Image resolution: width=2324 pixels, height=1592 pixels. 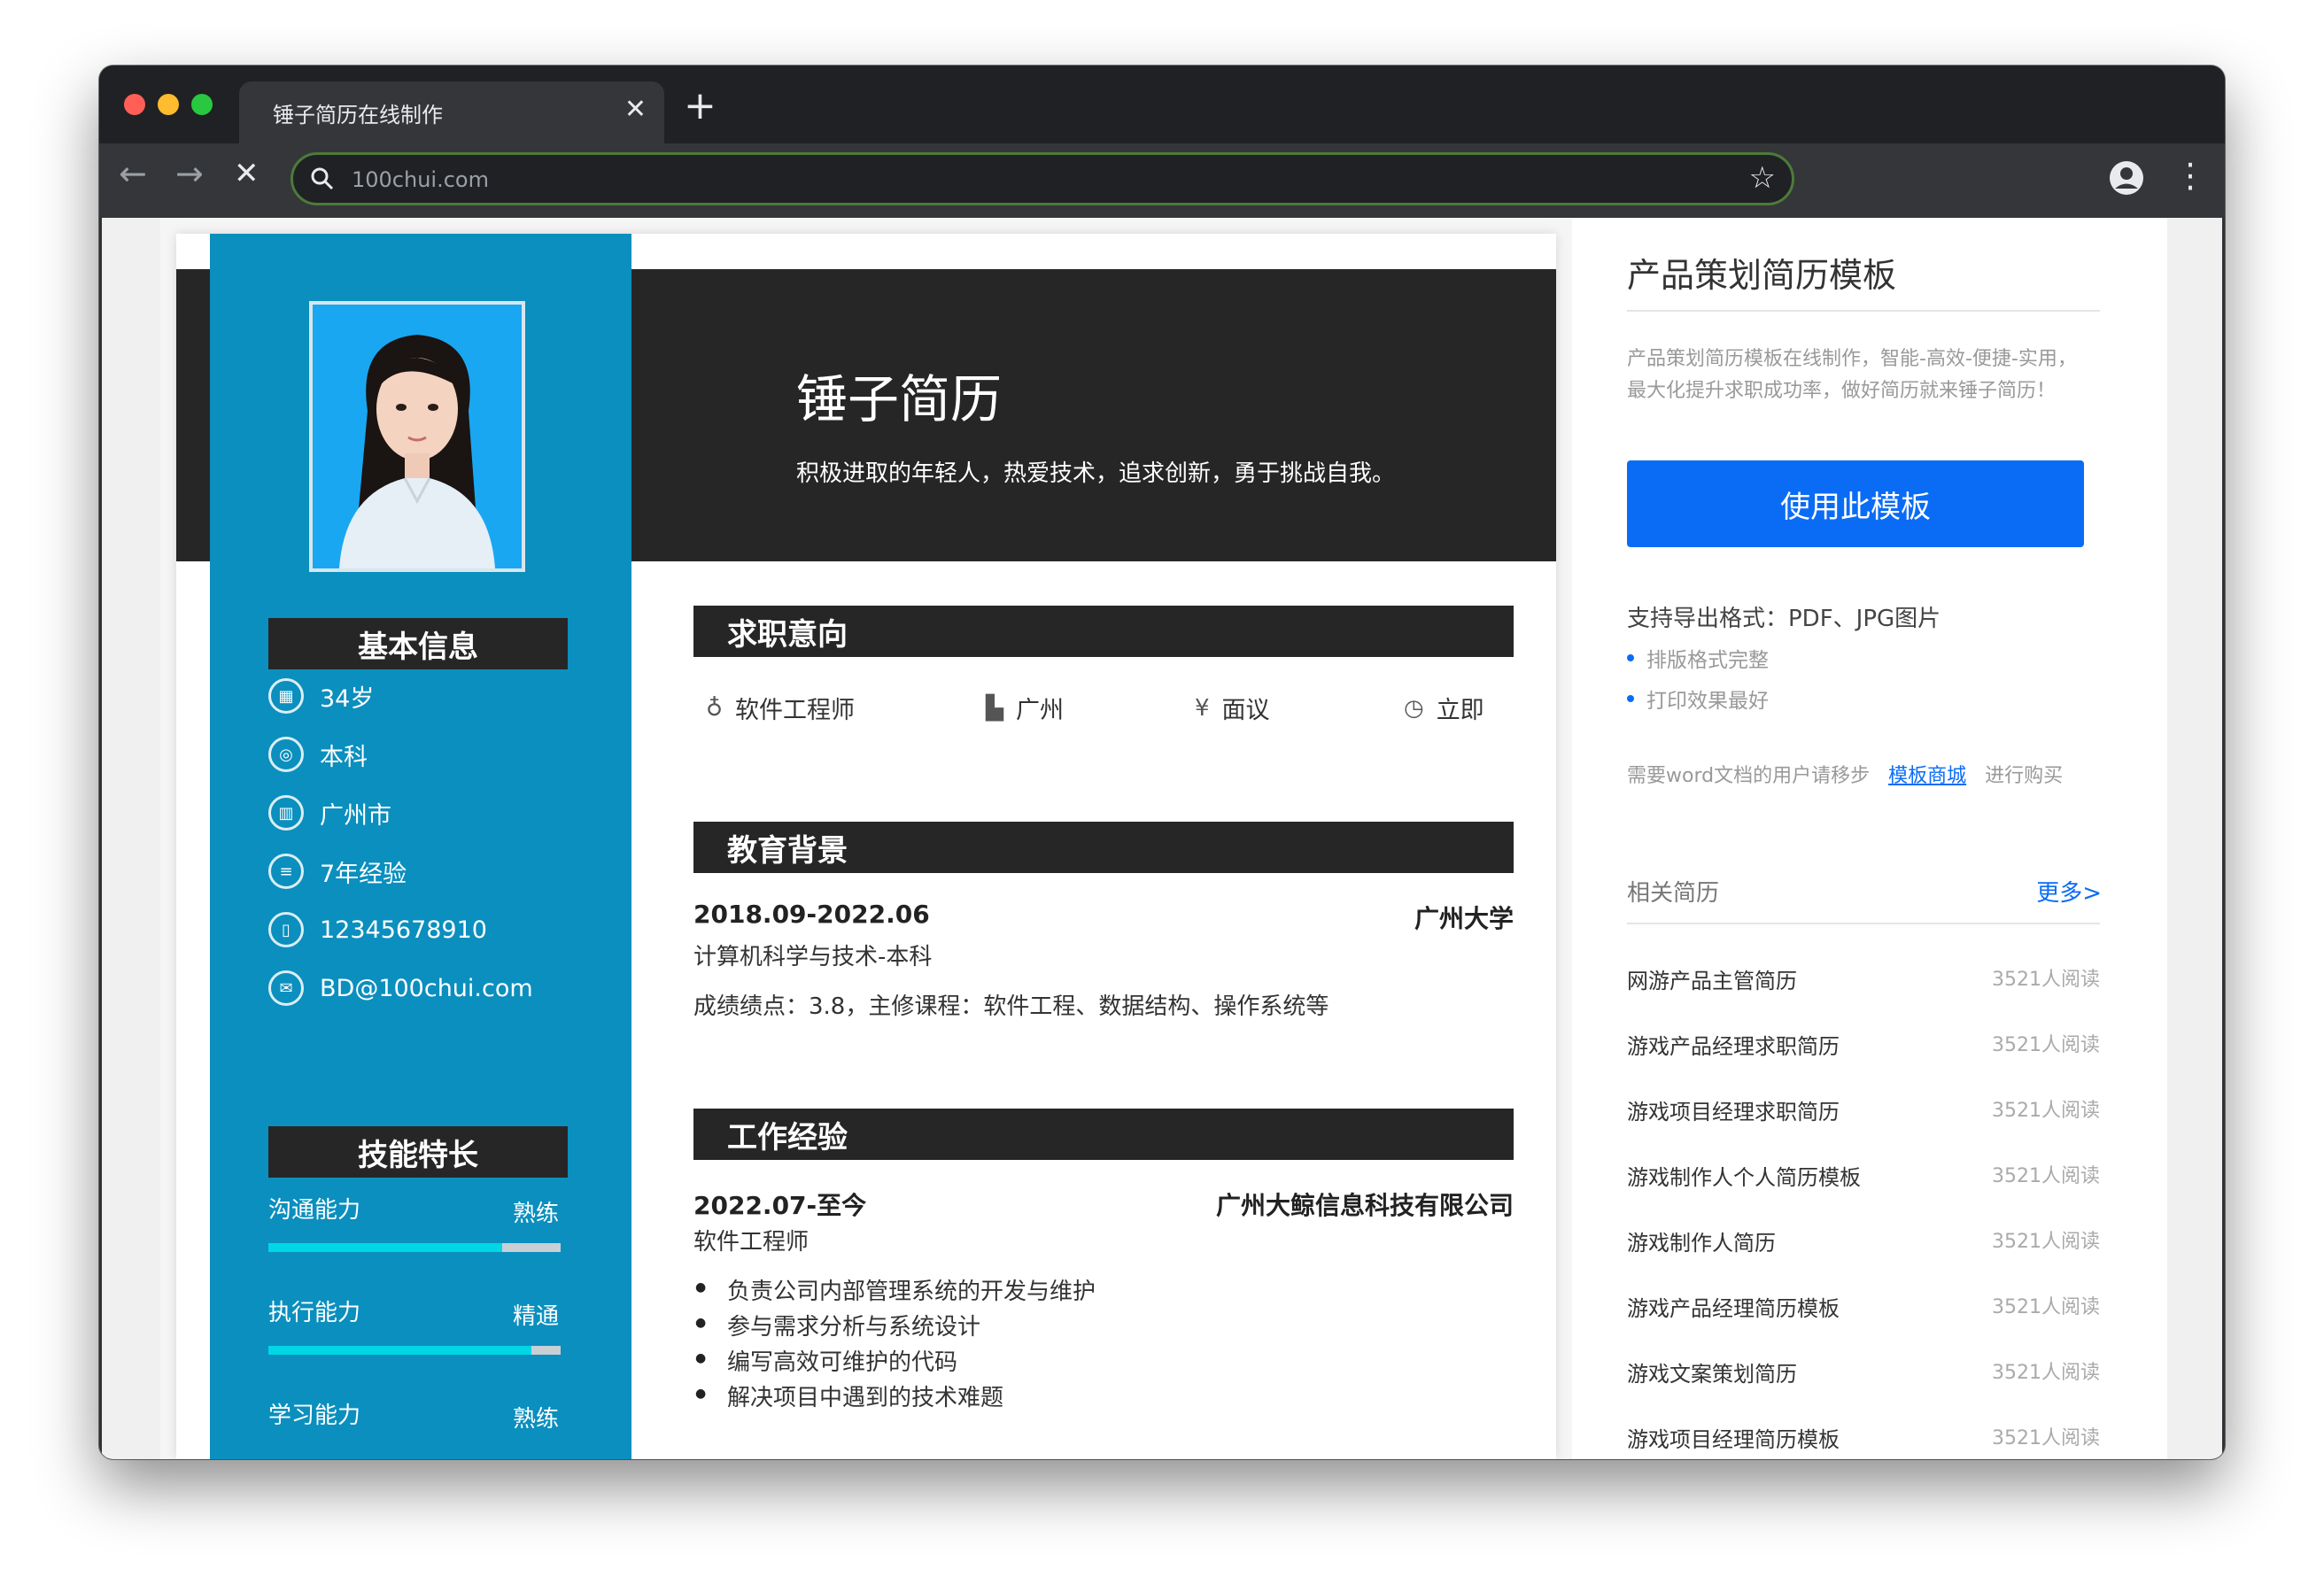 What do you see at coordinates (837, 1325) in the screenshot?
I see `work-bullet: 参与需求分析与系统设计` at bounding box center [837, 1325].